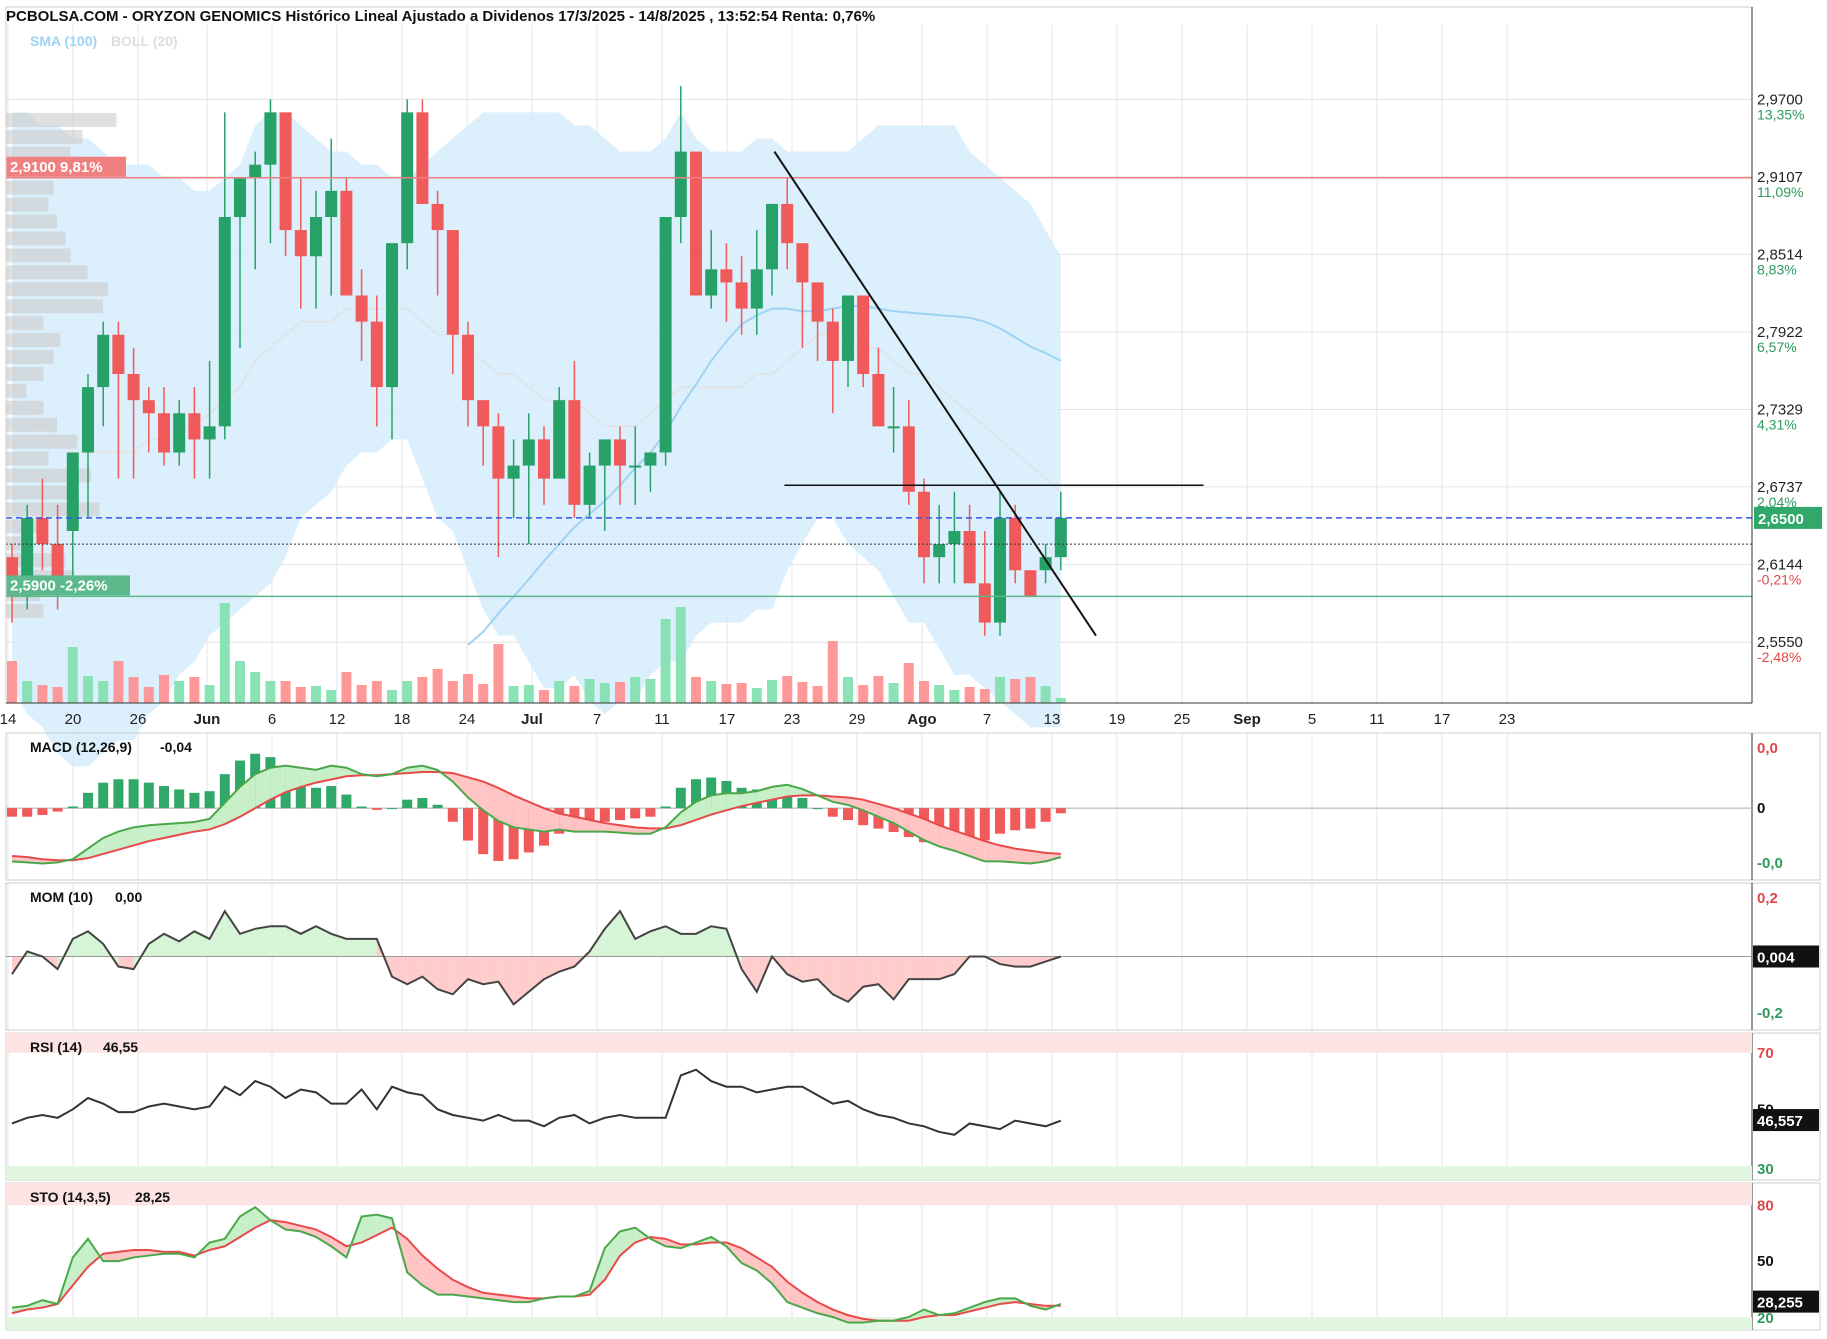  What do you see at coordinates (138, 719) in the screenshot?
I see `x-tick-label: 26` at bounding box center [138, 719].